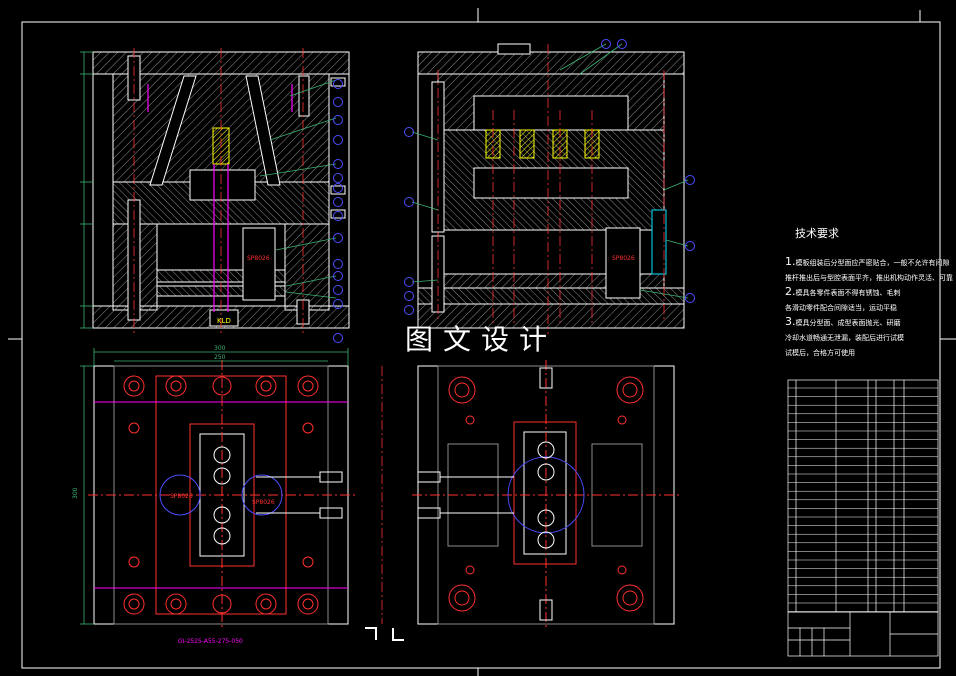 This screenshot has width=956, height=676. What do you see at coordinates (869, 278) in the screenshot?
I see `tech-req-line: 推杆推出后与型腔表面平齐，推出机构动作灵活、可靠` at bounding box center [869, 278].